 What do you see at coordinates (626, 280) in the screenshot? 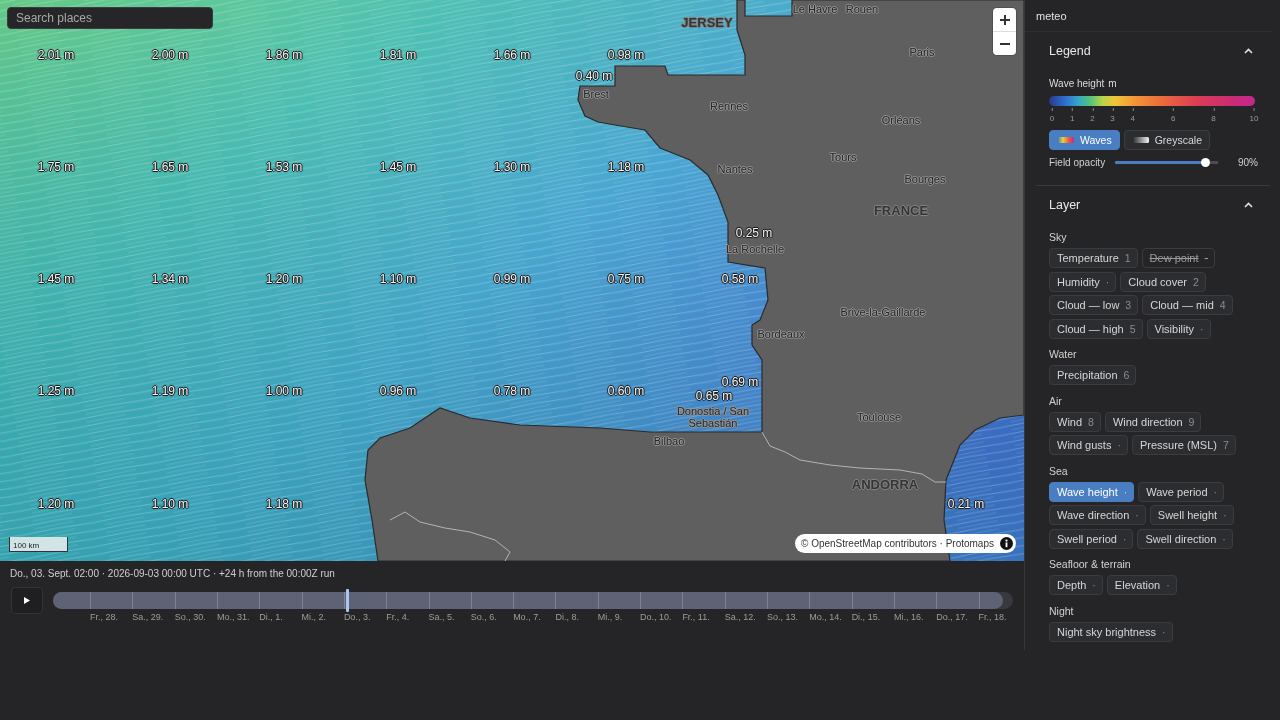
I see `wave-height-label: 0.75 m` at bounding box center [626, 280].